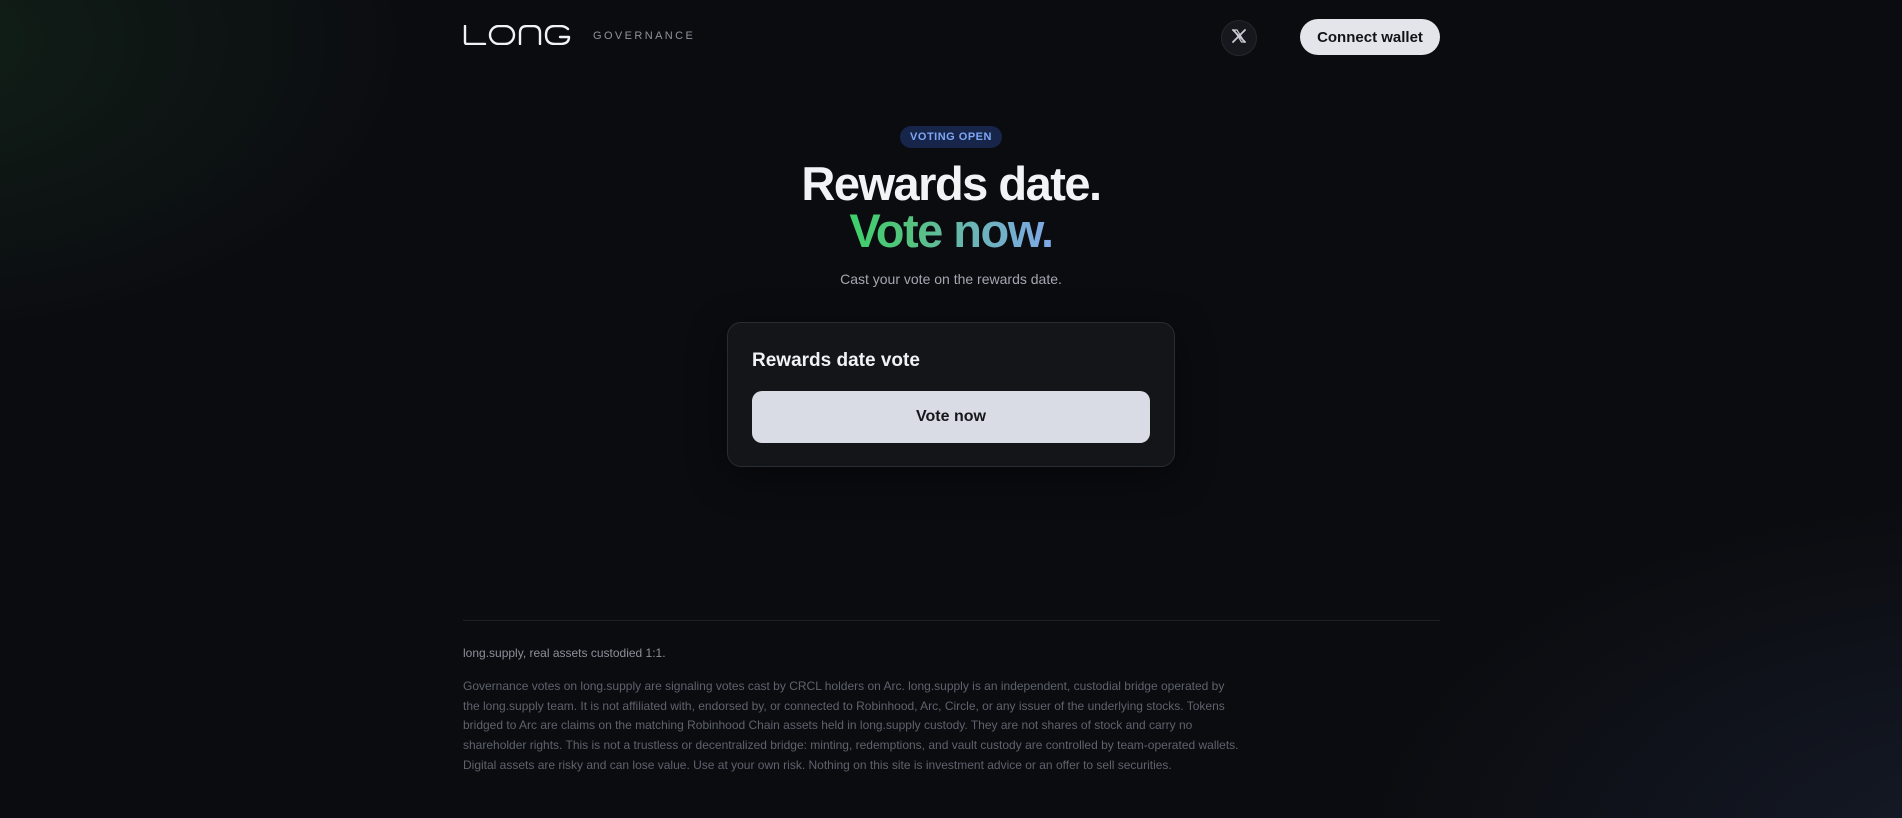 This screenshot has height=818, width=1902. Describe the element at coordinates (951, 137) in the screenshot. I see `voting-status-badge: VOTING OPEN` at that location.